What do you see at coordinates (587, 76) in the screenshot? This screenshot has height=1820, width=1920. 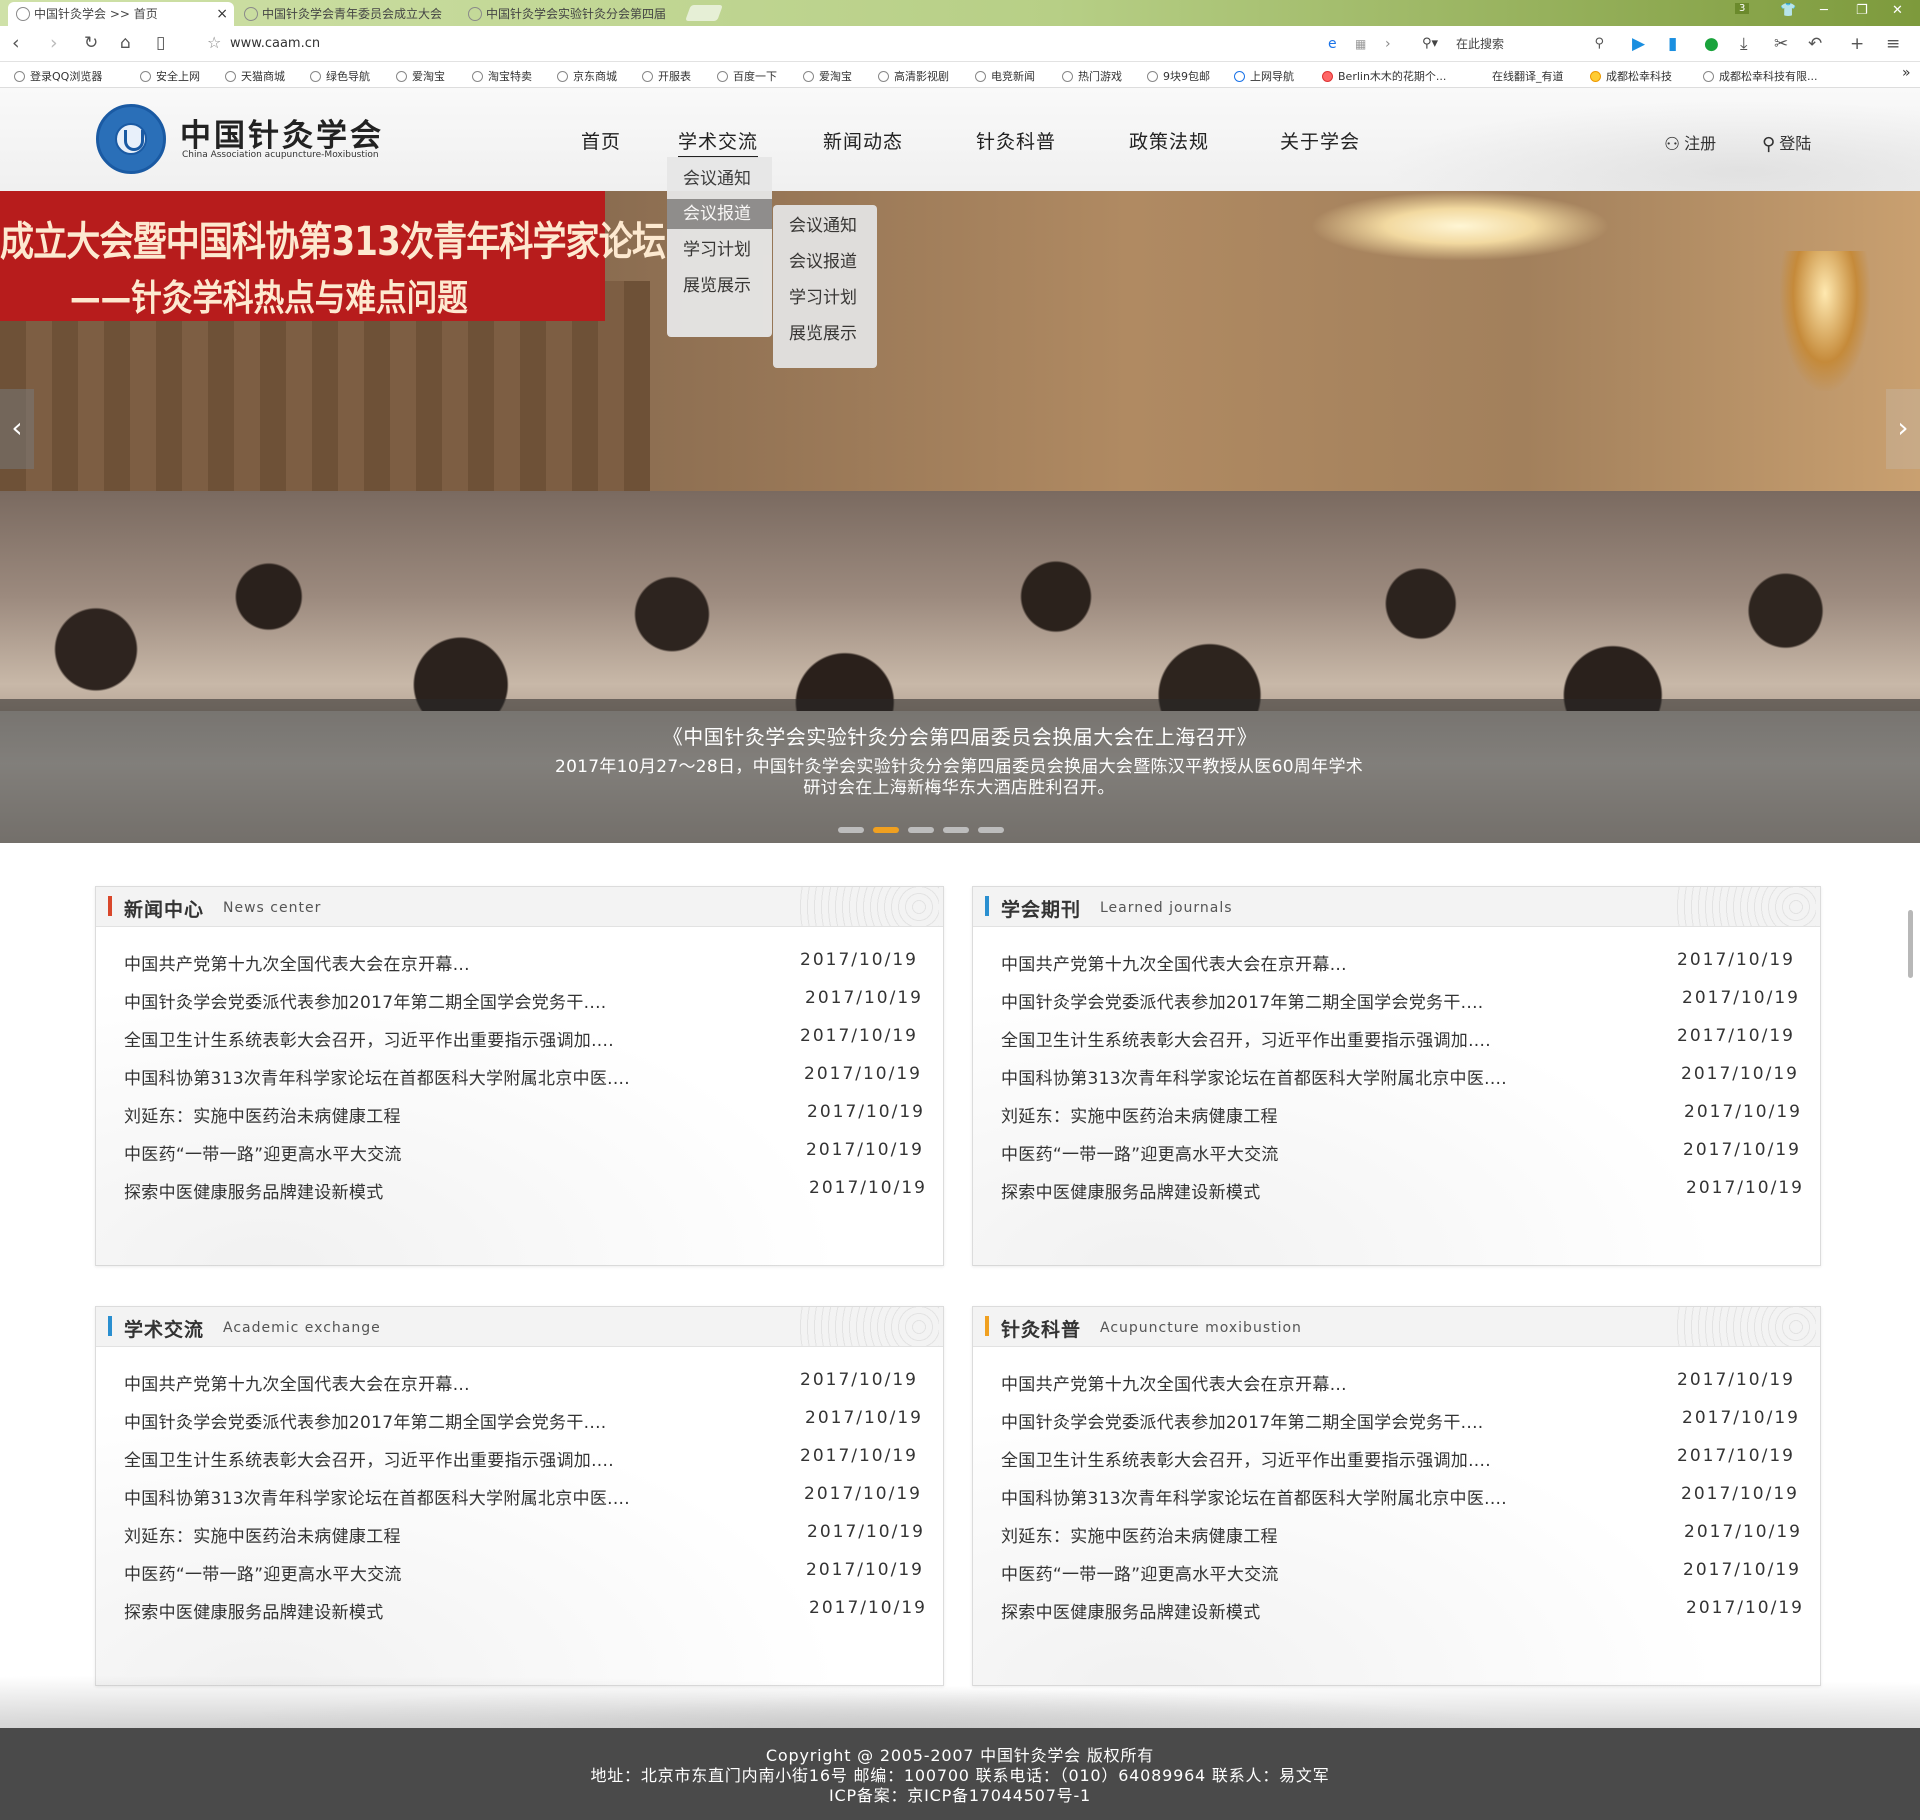 I see `bookmark-item: 京东商城` at bounding box center [587, 76].